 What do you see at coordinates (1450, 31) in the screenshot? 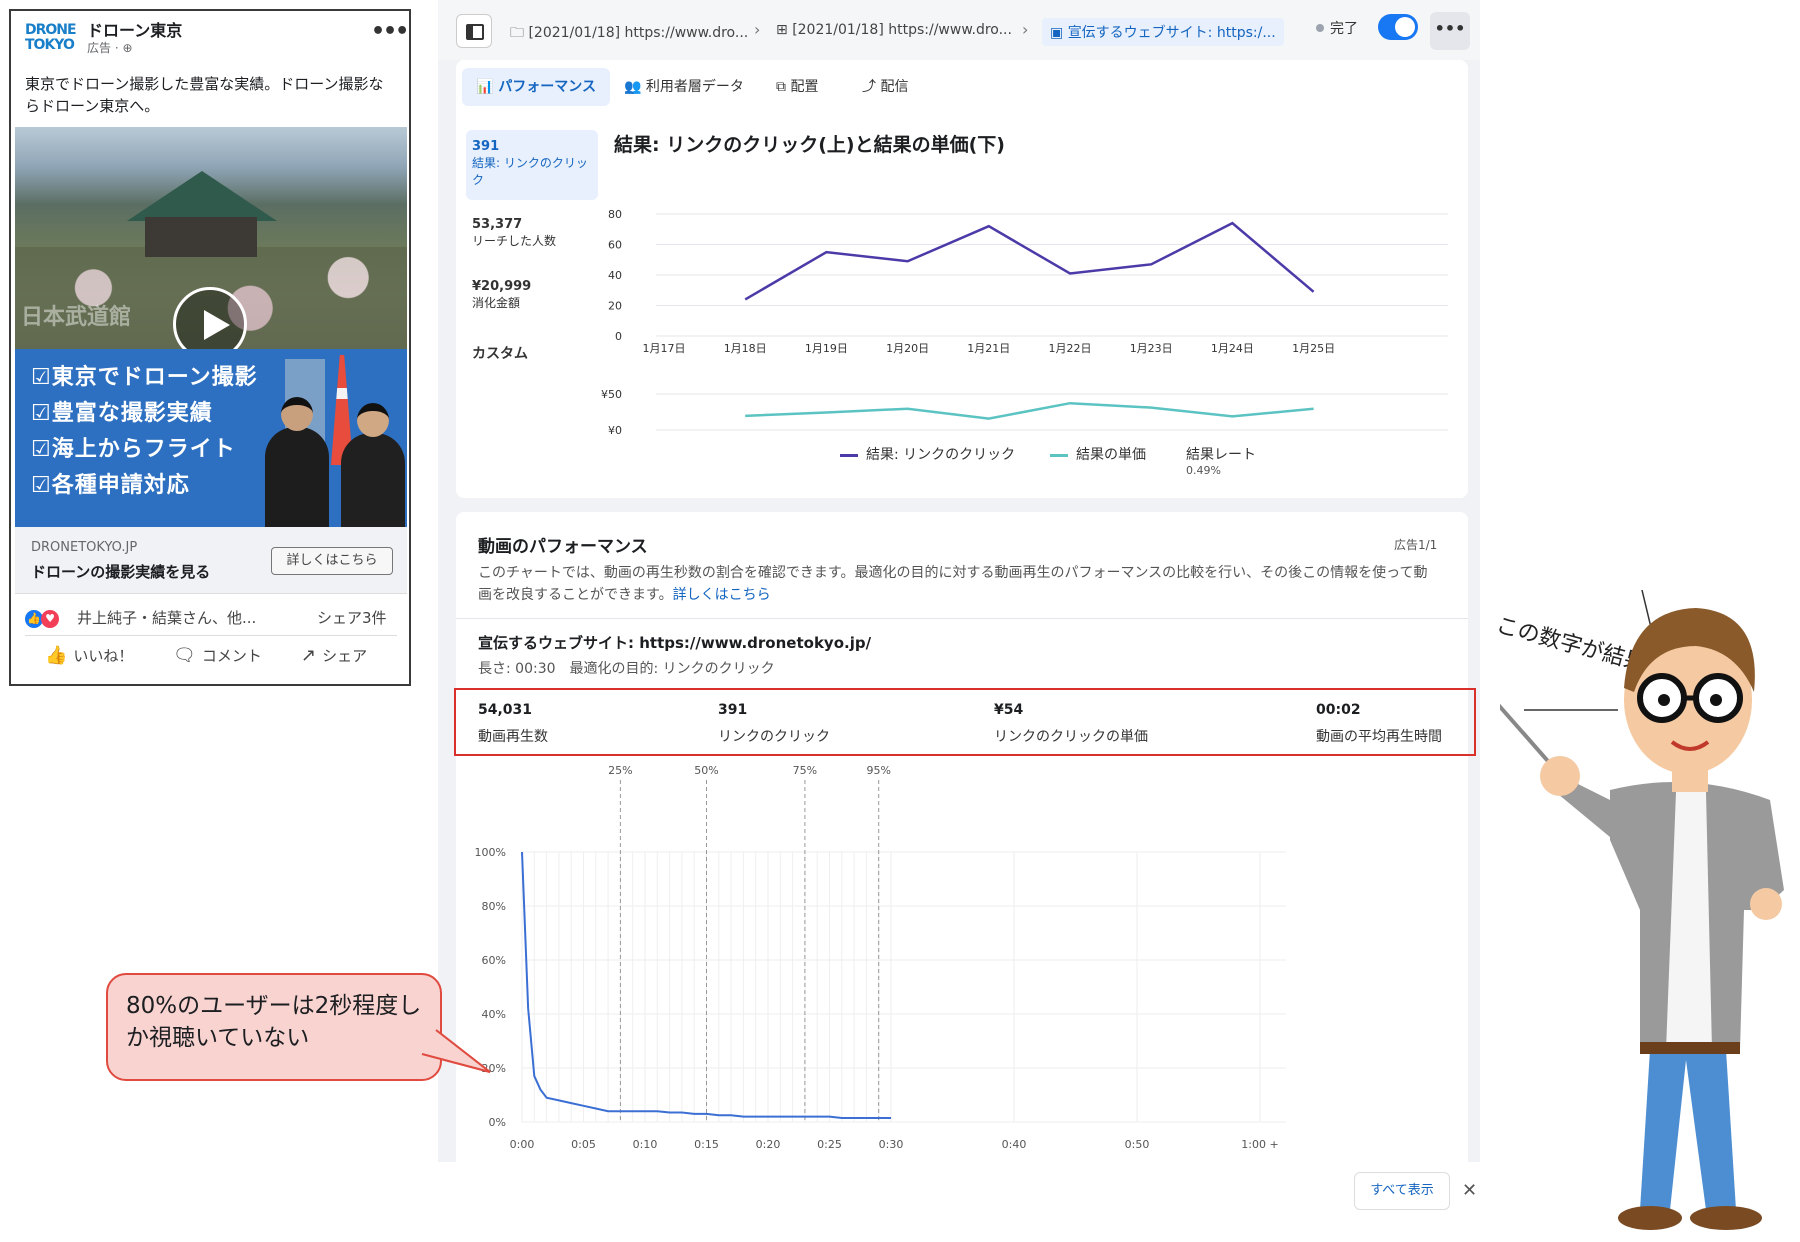
I see `more-button: •••` at bounding box center [1450, 31].